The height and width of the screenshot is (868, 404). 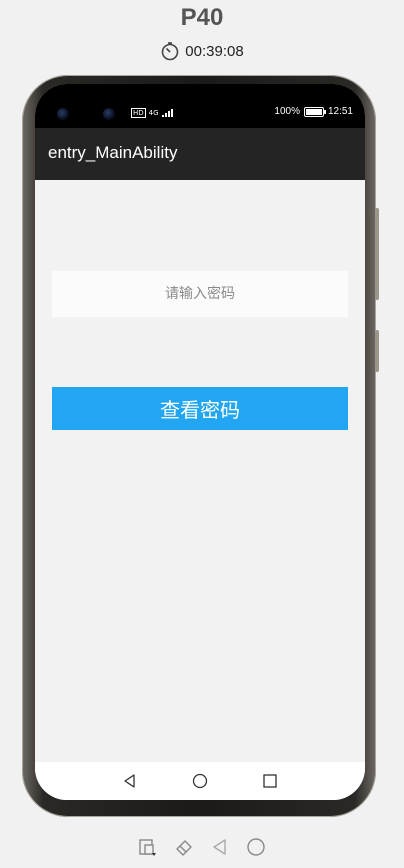 What do you see at coordinates (130, 781) in the screenshot?
I see `back-triangle-icon` at bounding box center [130, 781].